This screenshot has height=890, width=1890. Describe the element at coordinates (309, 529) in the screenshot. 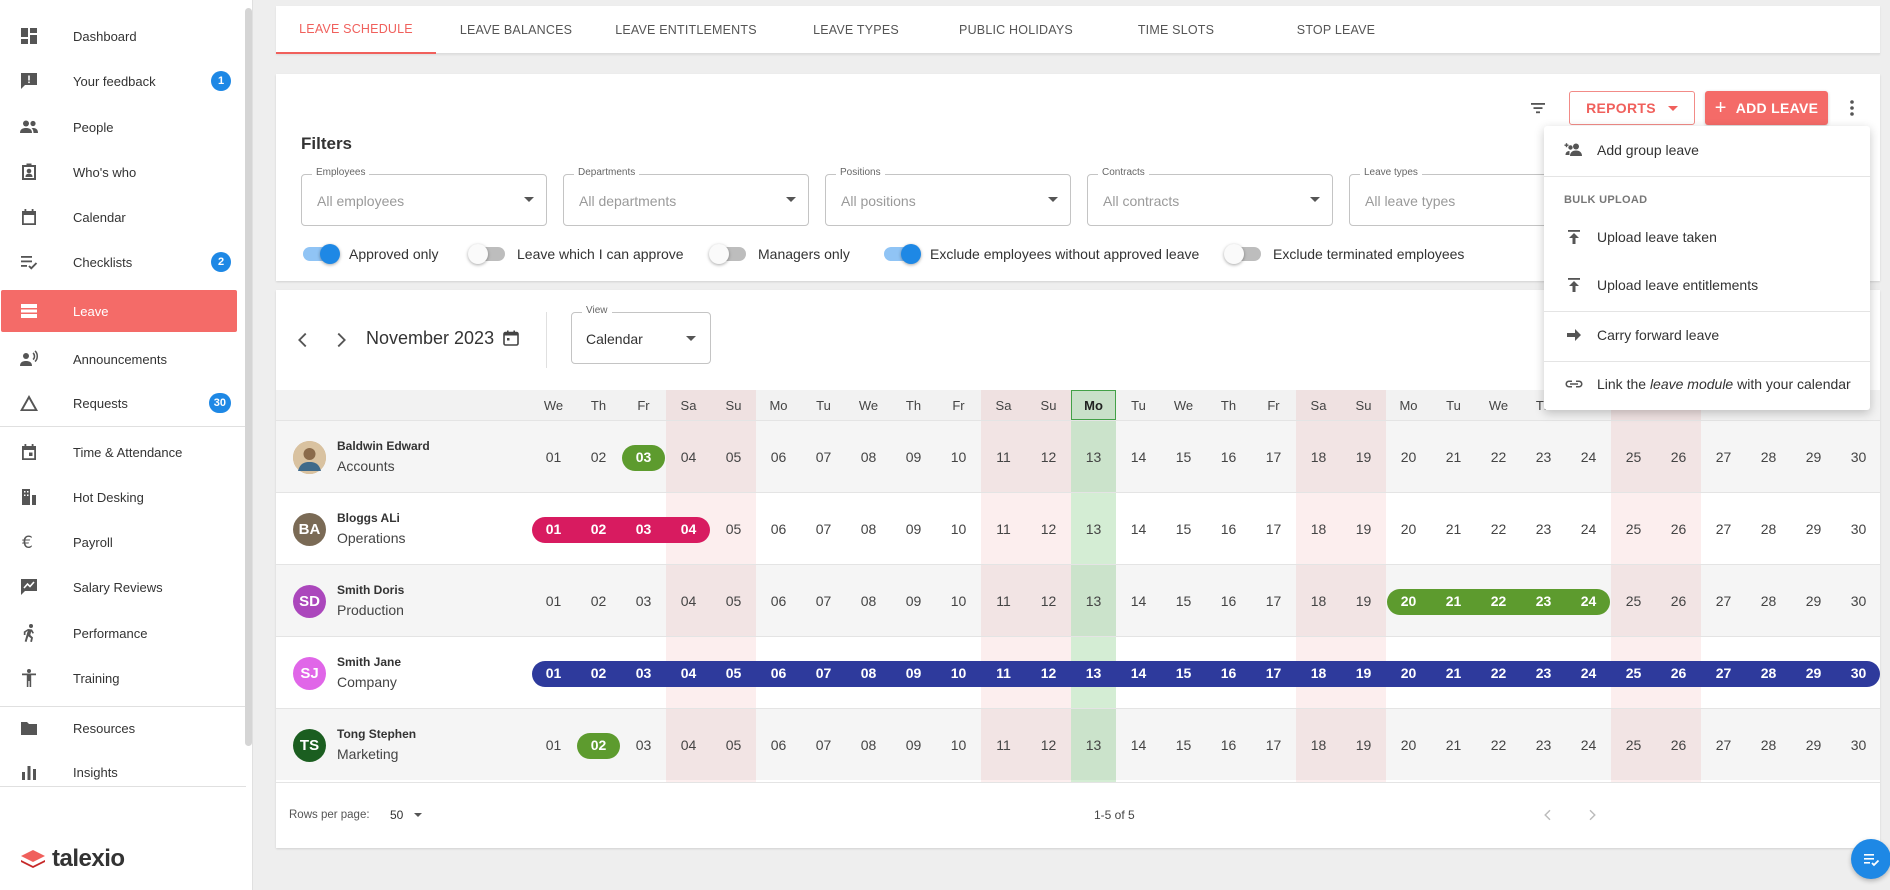

I see `avatar: BA` at that location.